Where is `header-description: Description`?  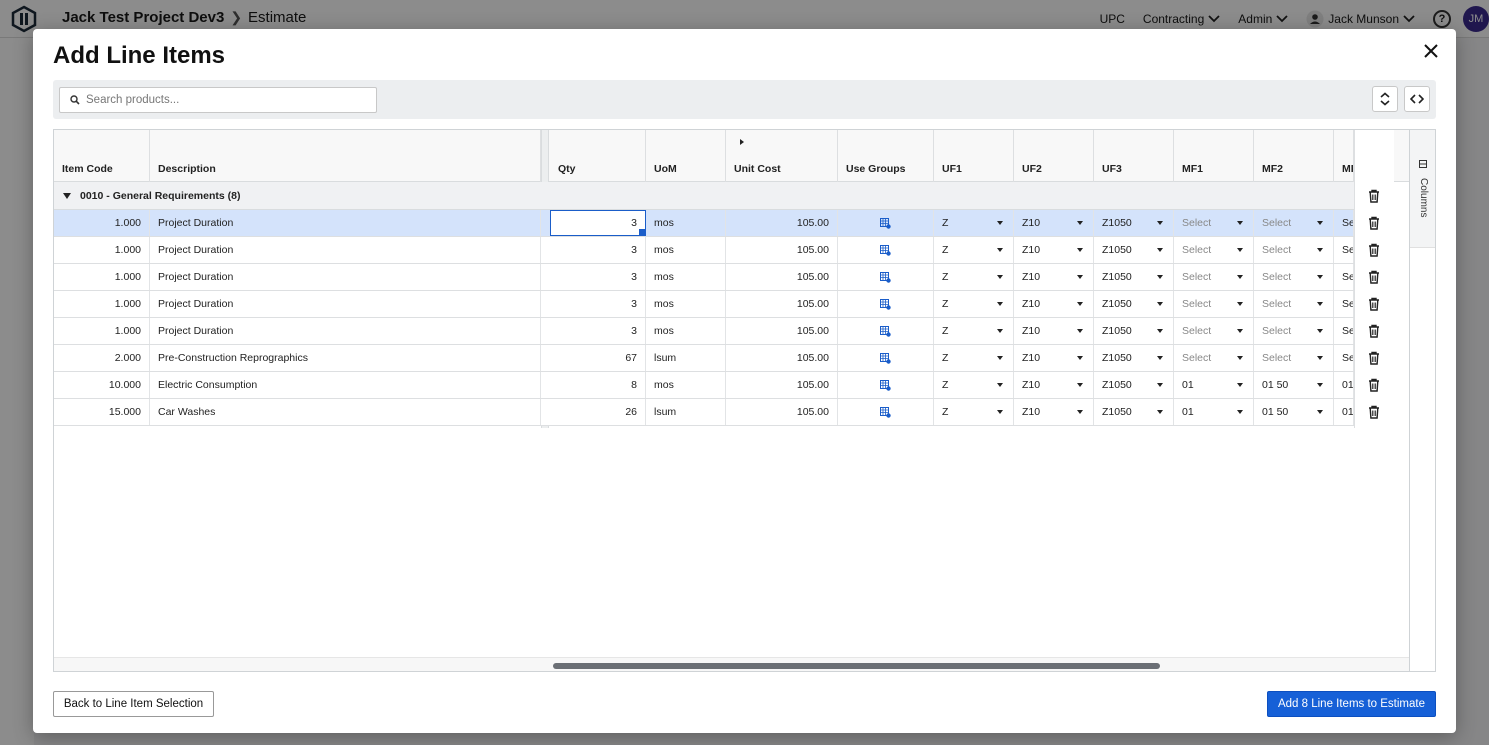
header-description: Description is located at coordinates (345, 156).